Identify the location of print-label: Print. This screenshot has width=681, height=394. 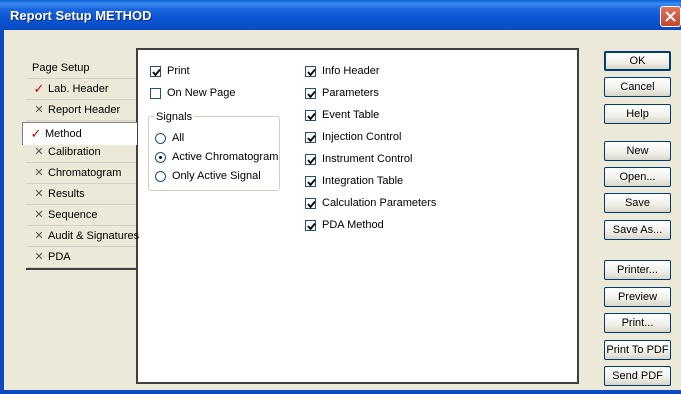
(178, 71).